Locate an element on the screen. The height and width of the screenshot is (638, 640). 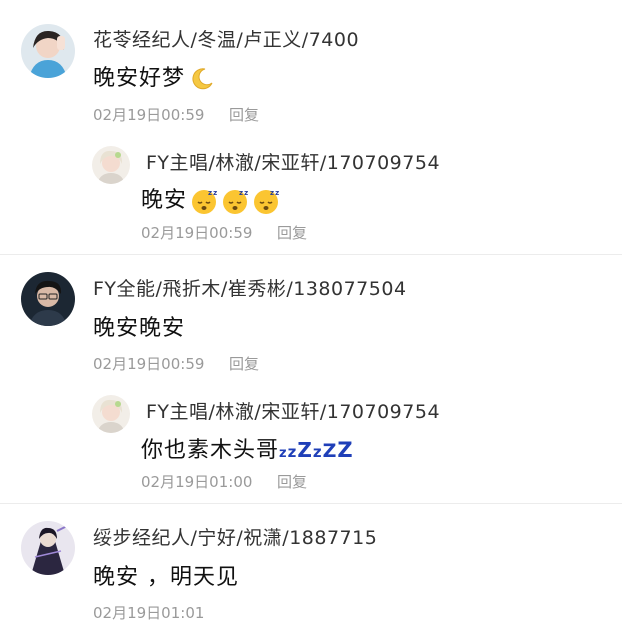
comment-text: 晚安 ，明天见 is located at coordinates (166, 577).